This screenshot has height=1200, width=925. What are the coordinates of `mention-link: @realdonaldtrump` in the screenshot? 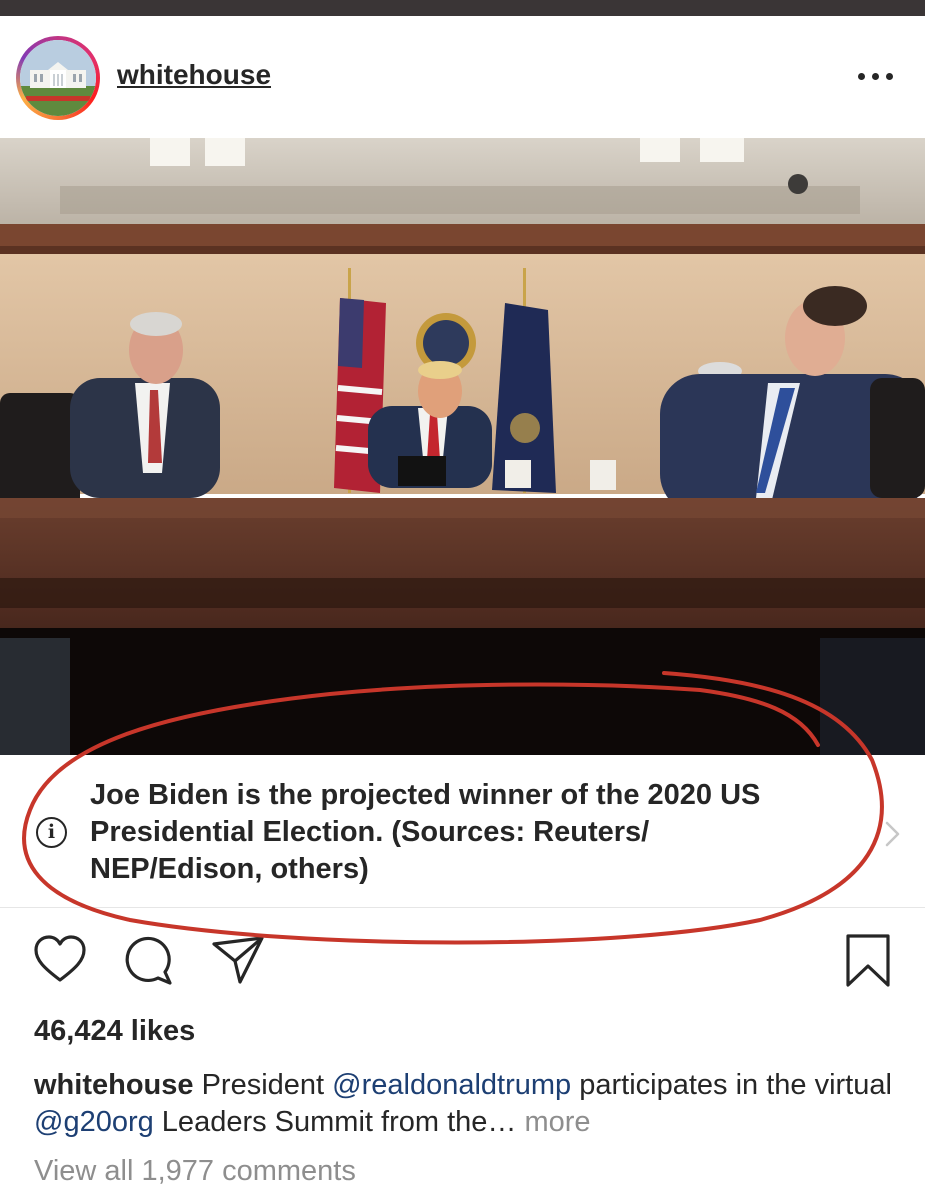 It's located at (451, 1085).